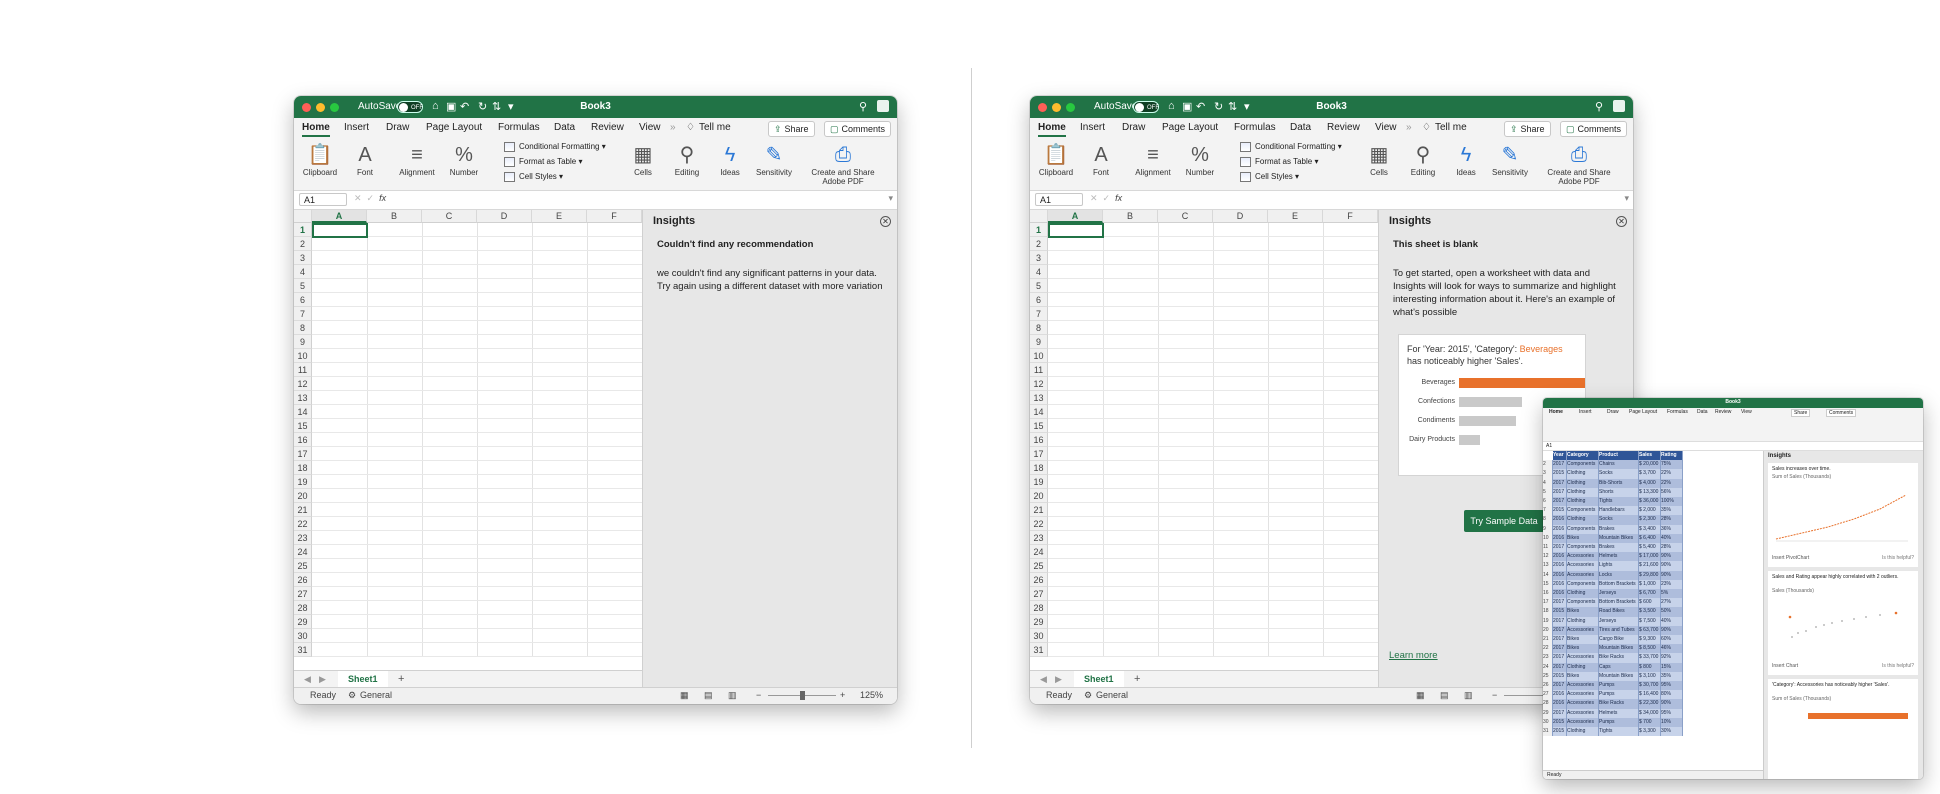 This screenshot has height=794, width=1940. What do you see at coordinates (559, 216) in the screenshot?
I see `column-header-e: E` at bounding box center [559, 216].